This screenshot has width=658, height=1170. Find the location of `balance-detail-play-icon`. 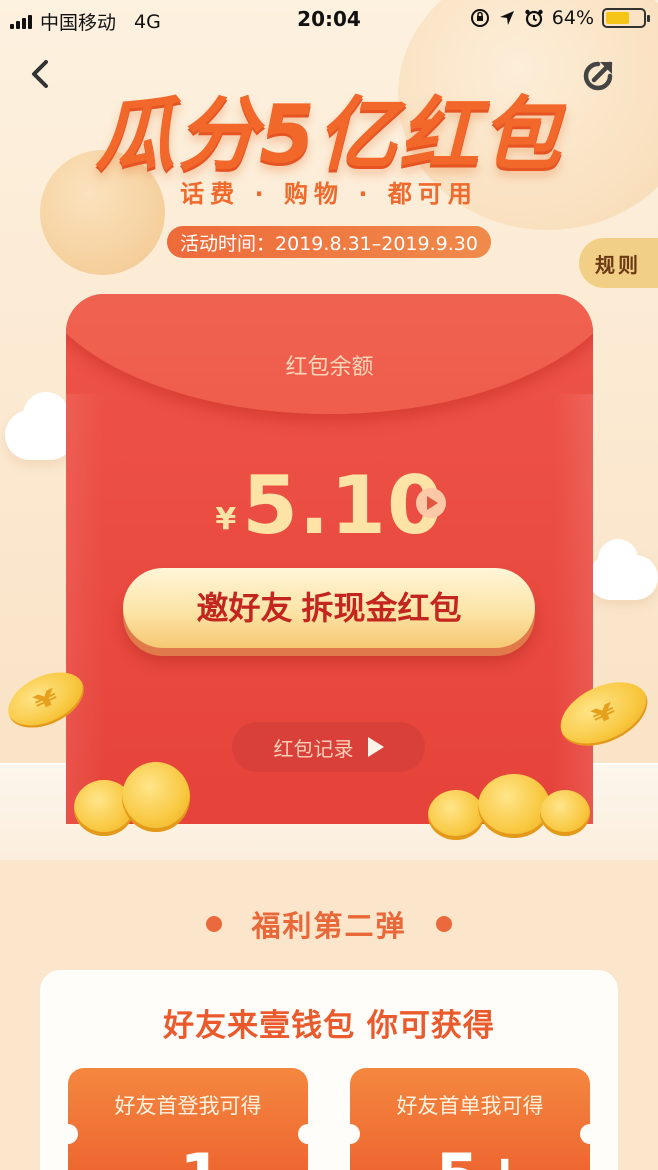

balance-detail-play-icon is located at coordinates (431, 503).